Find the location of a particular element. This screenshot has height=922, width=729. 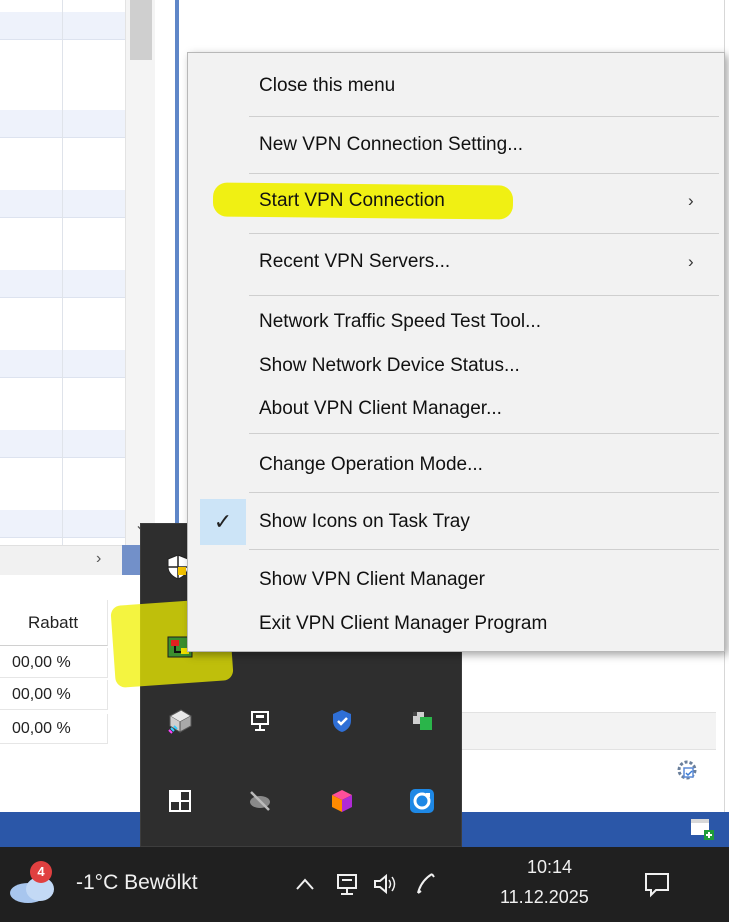

scrollbar-corner is located at coordinates (132, 560).